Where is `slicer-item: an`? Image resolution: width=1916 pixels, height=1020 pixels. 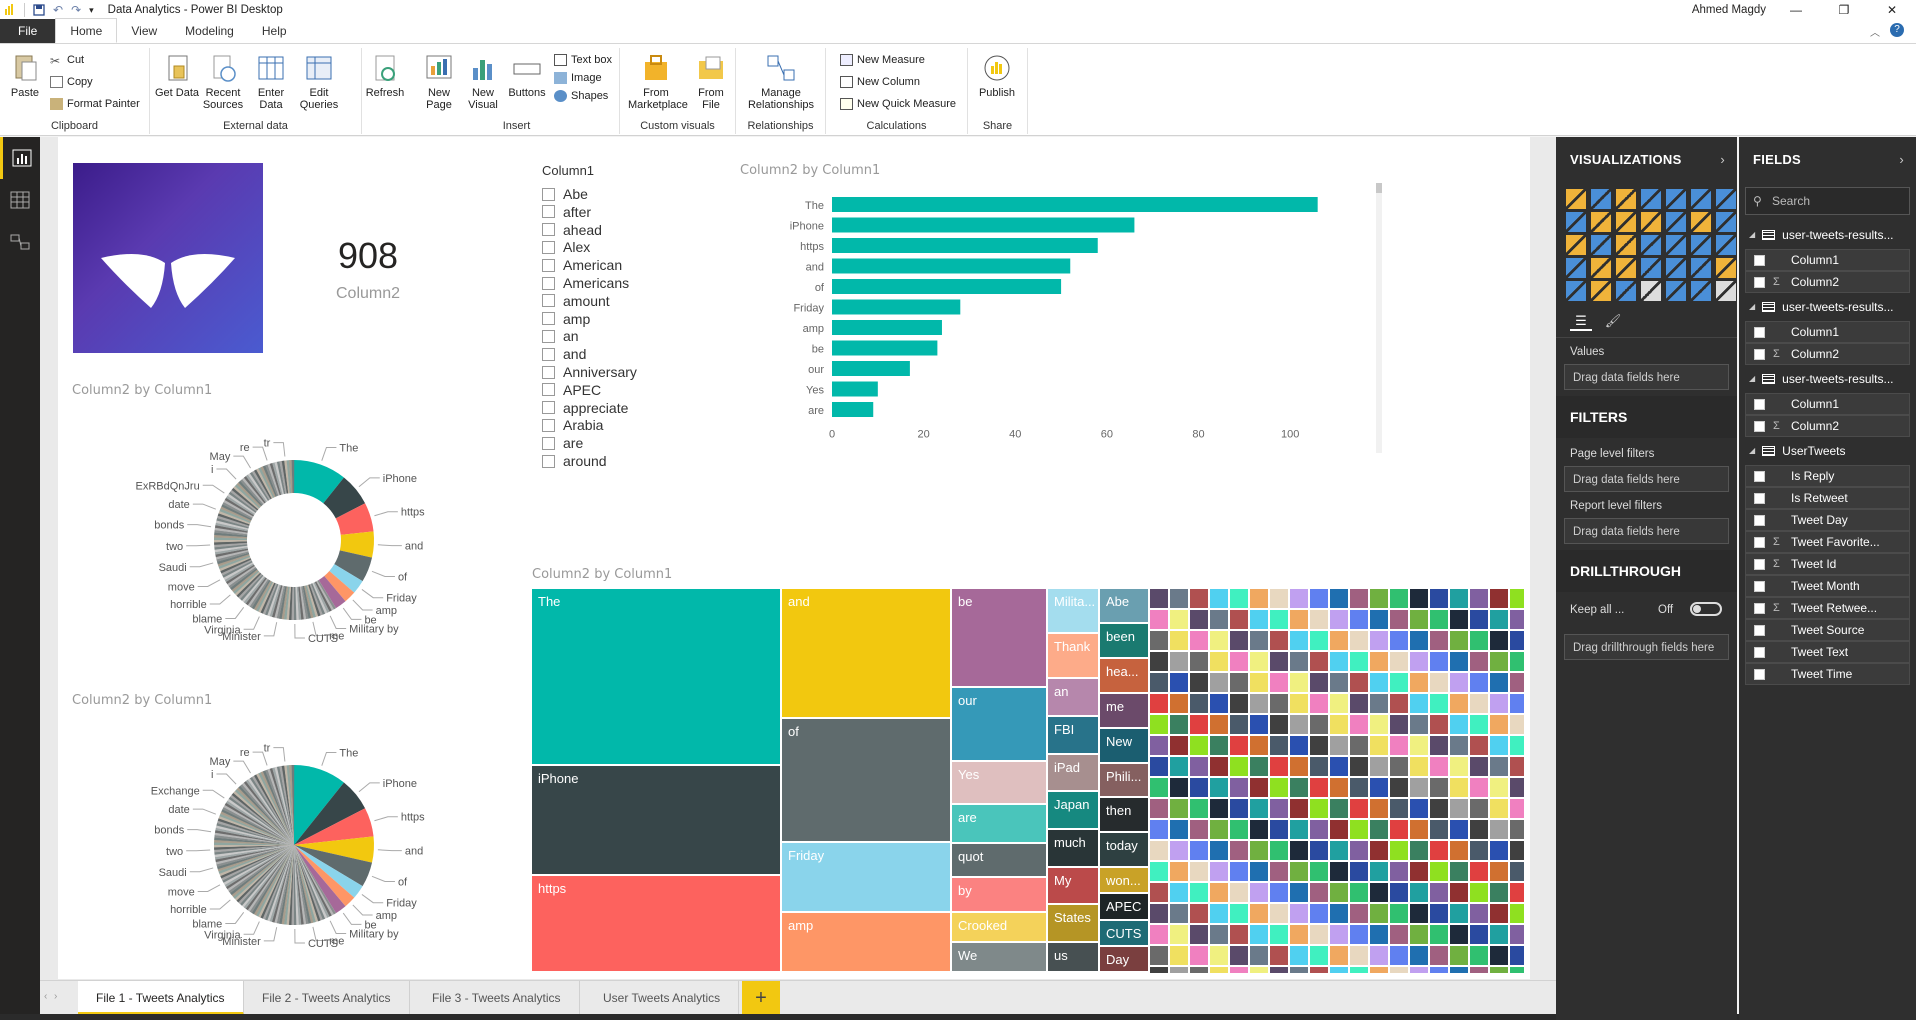
slicer-item: an is located at coordinates (560, 336).